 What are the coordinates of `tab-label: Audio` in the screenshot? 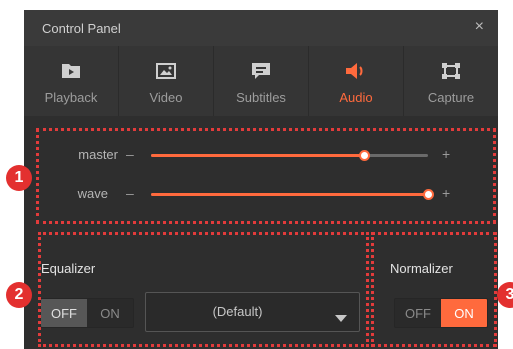 It's located at (356, 97).